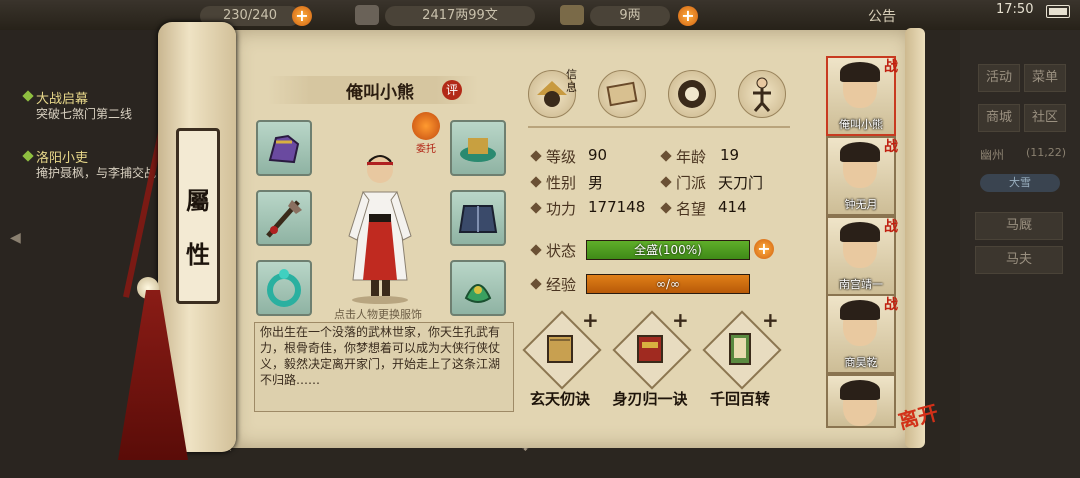 The image size is (1080, 478). Describe the element at coordinates (572, 15) in the screenshot. I see `ingot-icon` at that location.